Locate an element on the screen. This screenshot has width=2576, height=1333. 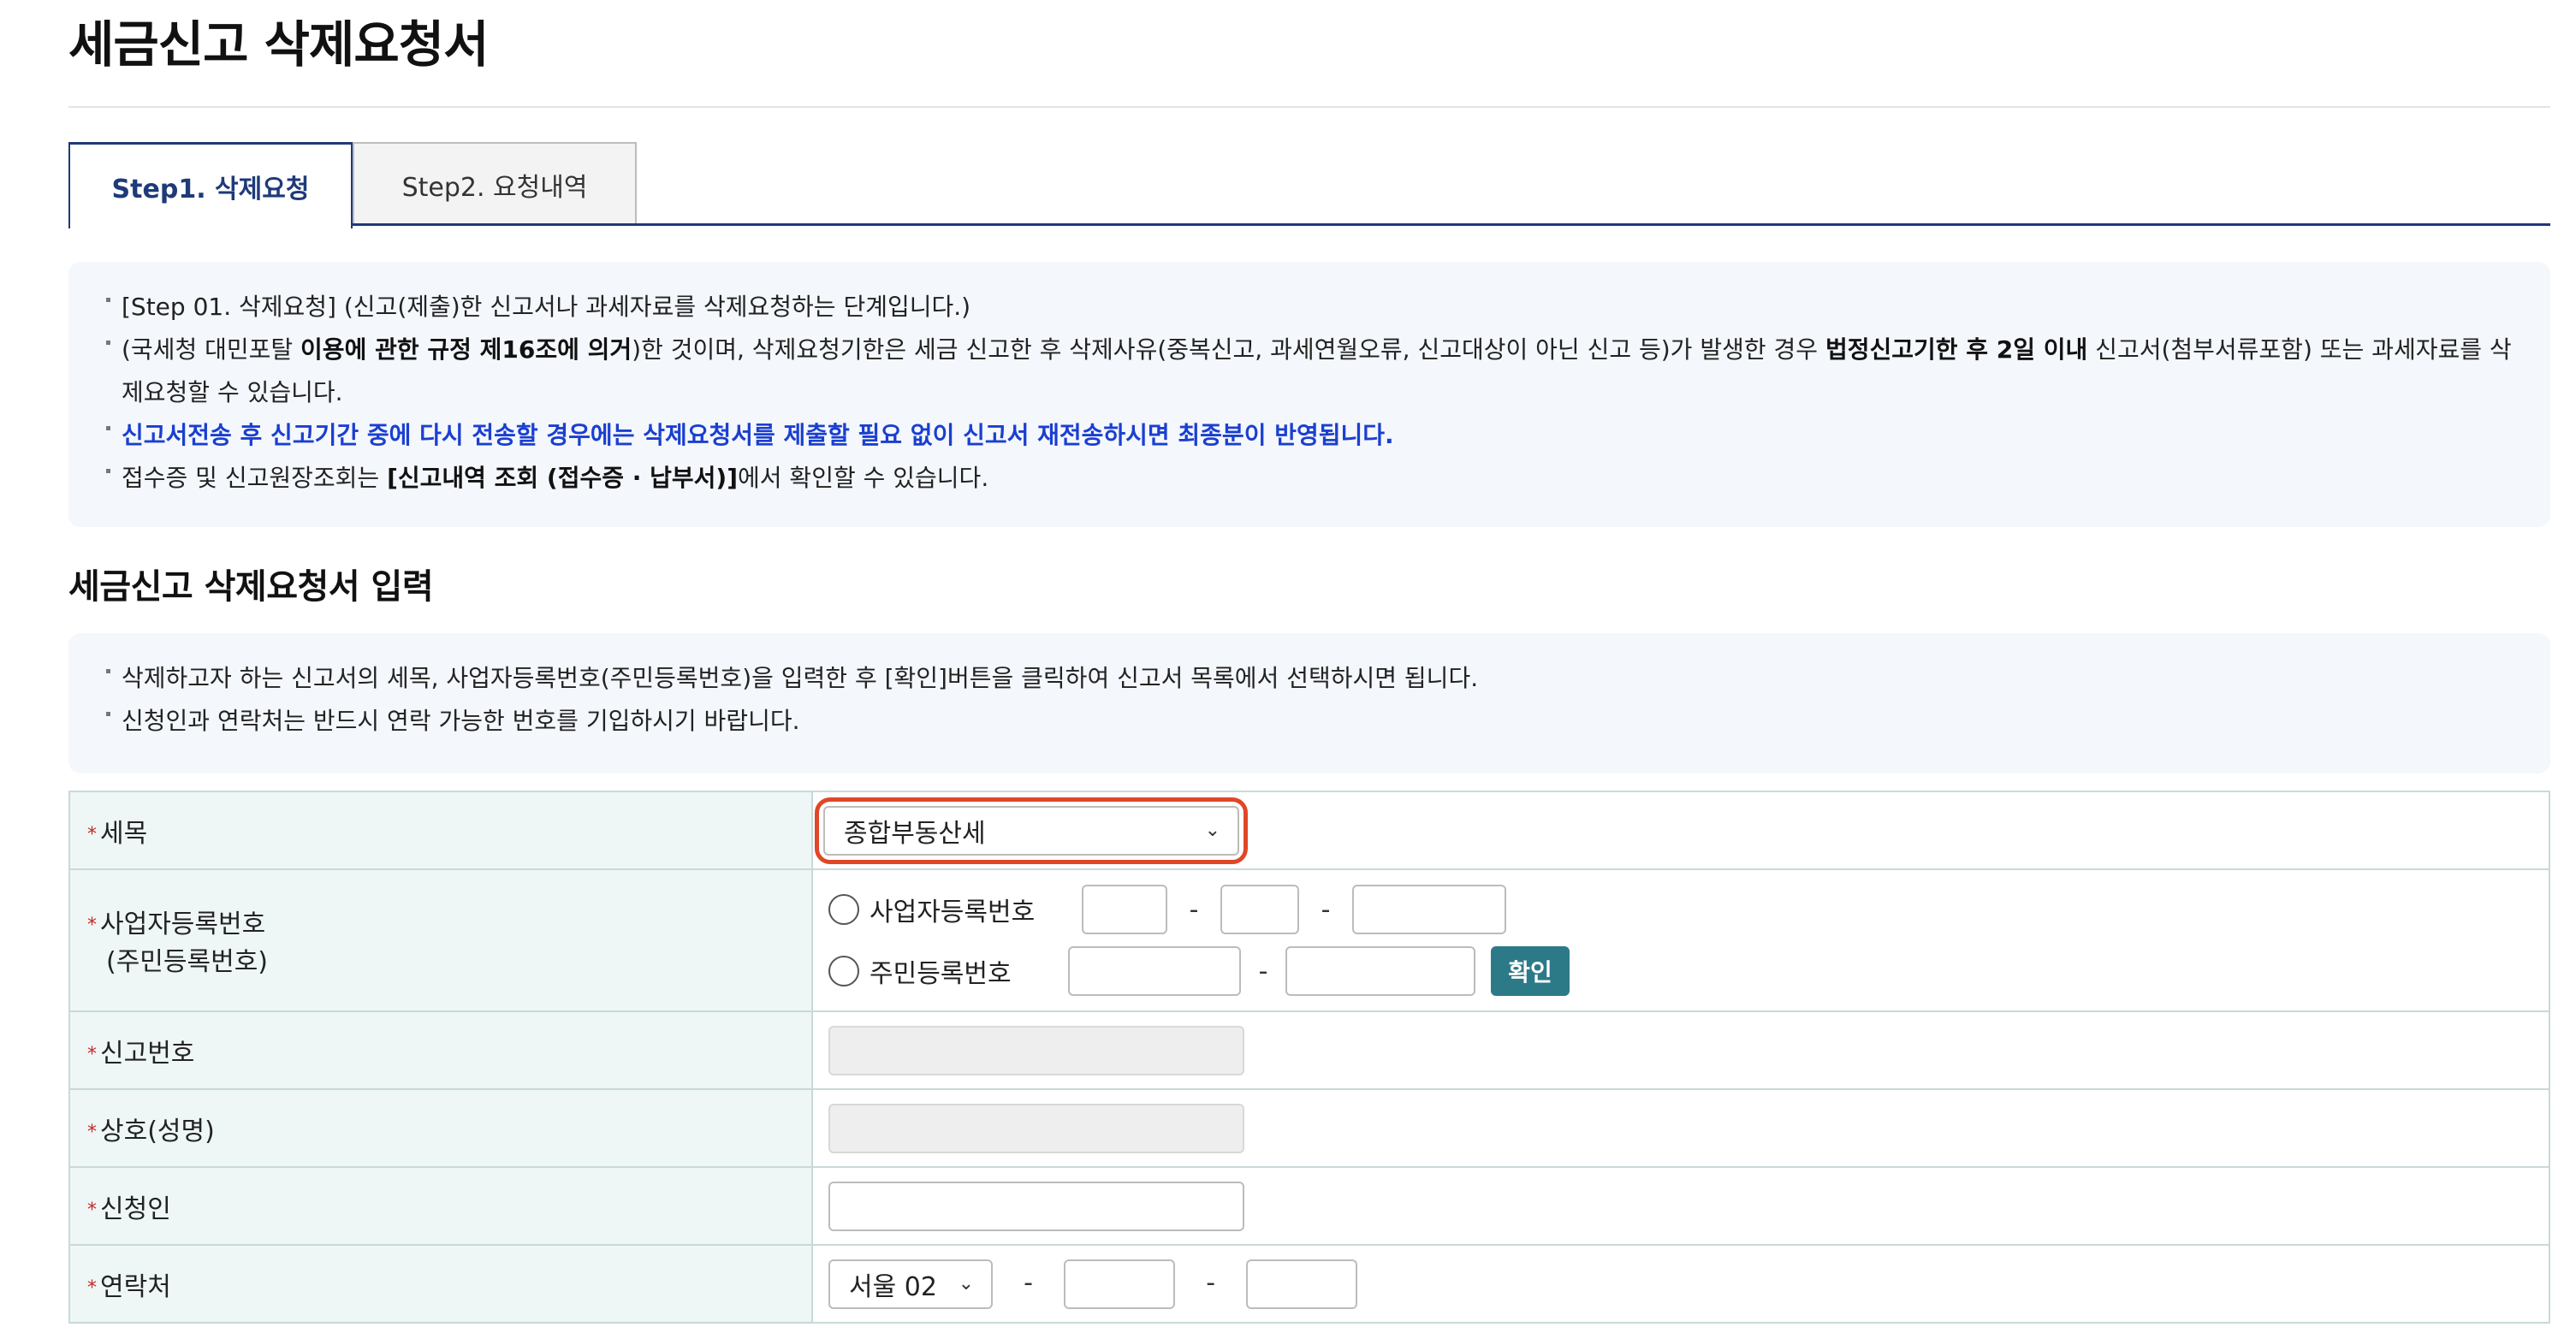
biz-number-part2-input is located at coordinates (1259, 910).